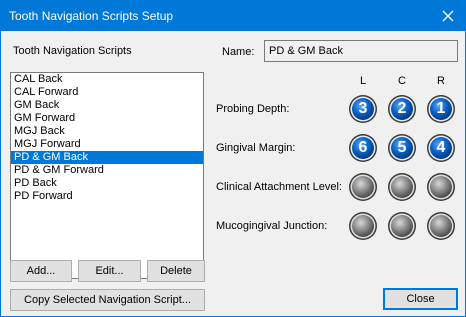  What do you see at coordinates (420, 299) in the screenshot?
I see `close-button: Close` at bounding box center [420, 299].